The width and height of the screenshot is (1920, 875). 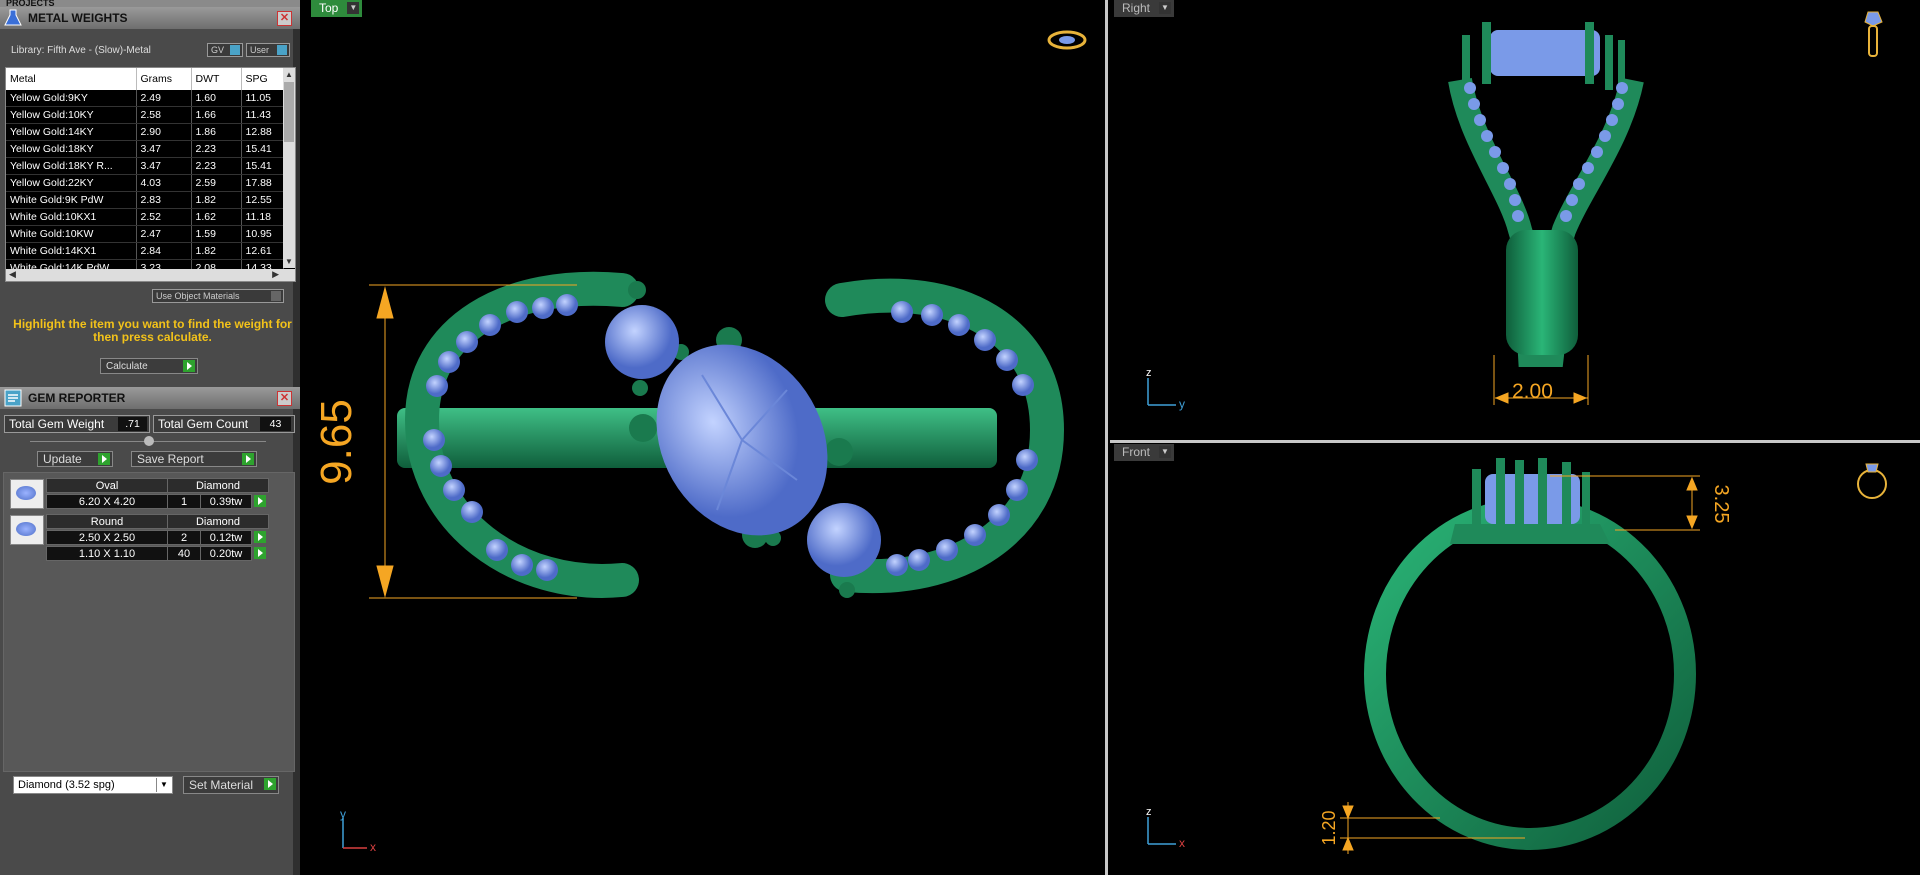 I want to click on gem-reporter-title: GEM REPORTER, so click(x=77, y=398).